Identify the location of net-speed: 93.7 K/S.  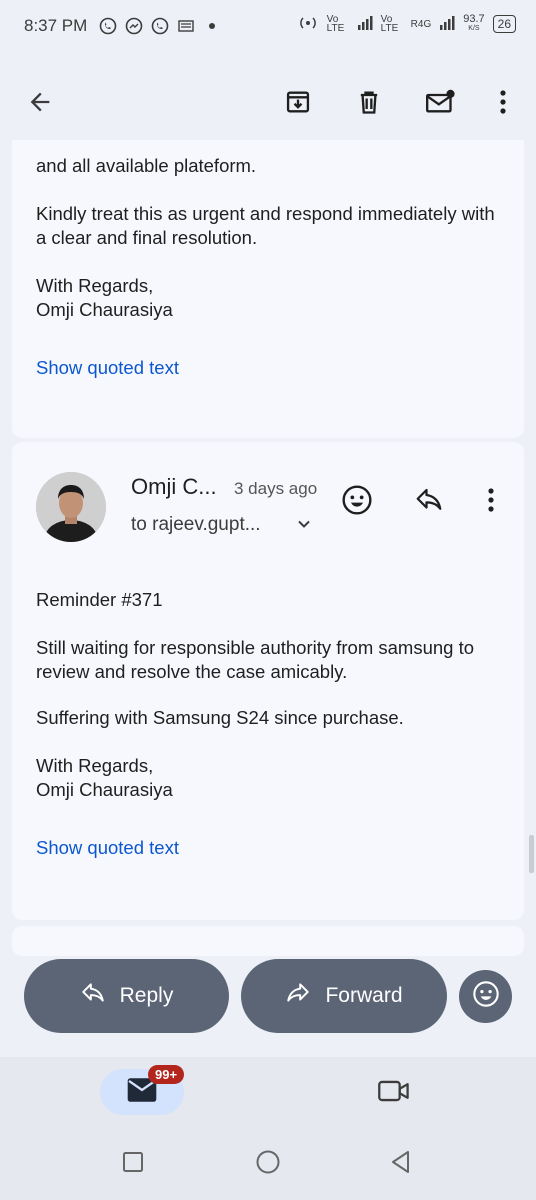
(473, 24).